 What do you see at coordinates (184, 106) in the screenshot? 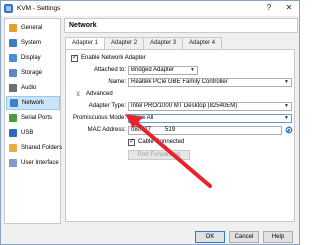
I see `adapter-type-value: Intel PRO/1000 MT Desktop (82540EM)` at bounding box center [184, 106].